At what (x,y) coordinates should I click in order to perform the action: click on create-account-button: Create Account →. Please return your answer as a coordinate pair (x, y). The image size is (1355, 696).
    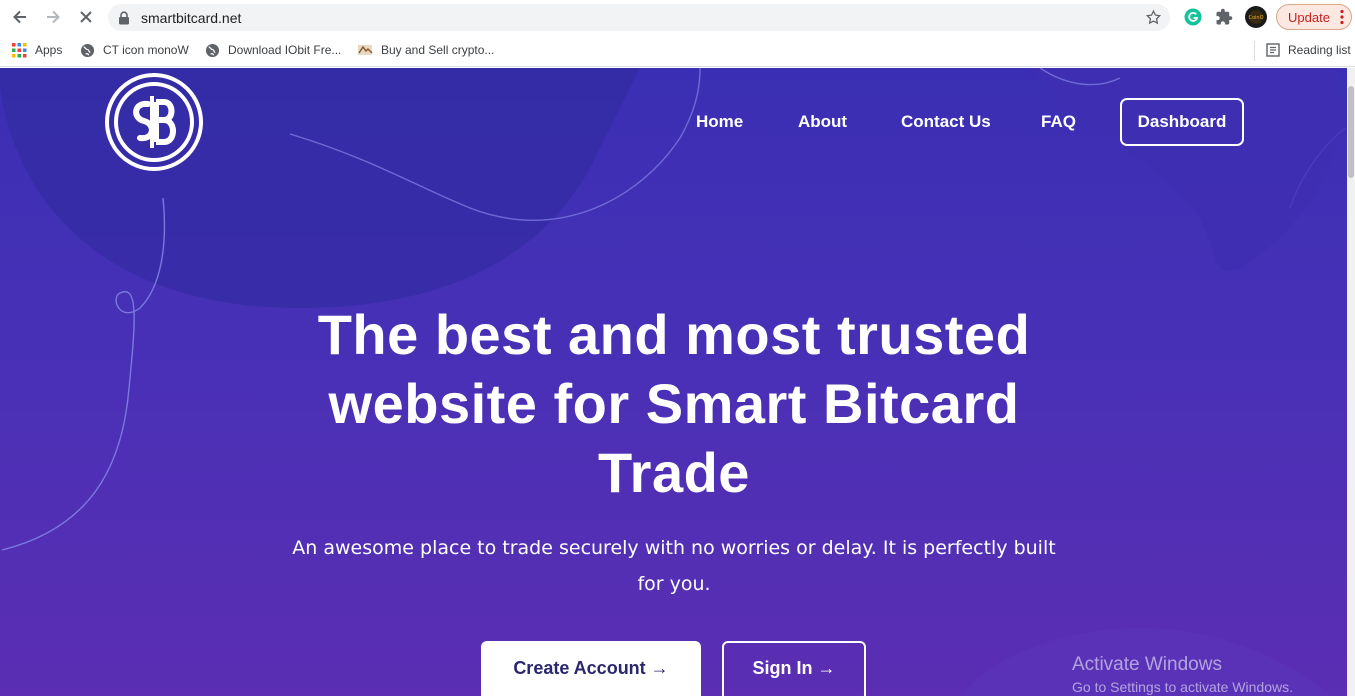
    Looking at the image, I should click on (591, 668).